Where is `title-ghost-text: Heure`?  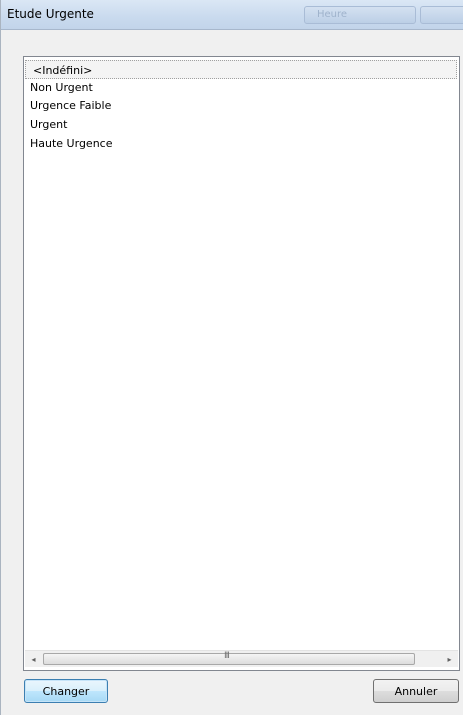 title-ghost-text: Heure is located at coordinates (332, 14).